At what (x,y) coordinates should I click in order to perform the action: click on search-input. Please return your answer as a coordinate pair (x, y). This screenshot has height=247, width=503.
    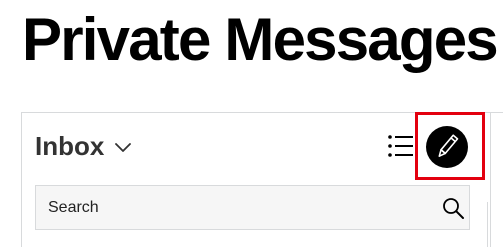
    Looking at the image, I should click on (231, 207).